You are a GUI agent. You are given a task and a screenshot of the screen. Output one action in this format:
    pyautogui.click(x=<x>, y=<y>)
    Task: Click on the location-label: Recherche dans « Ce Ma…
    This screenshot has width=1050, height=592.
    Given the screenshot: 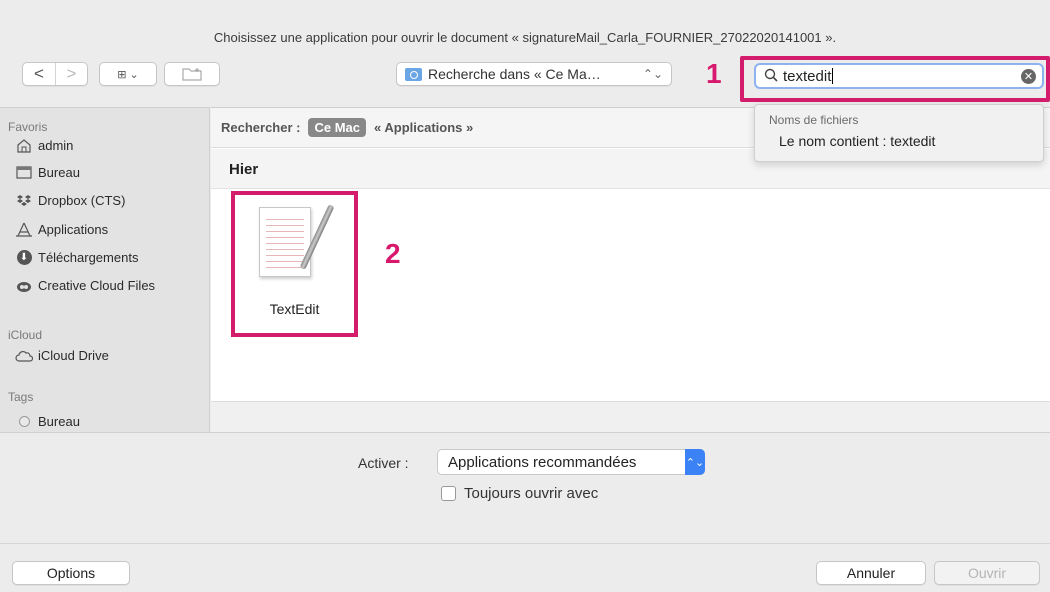 What is the action you would take?
    pyautogui.click(x=514, y=74)
    